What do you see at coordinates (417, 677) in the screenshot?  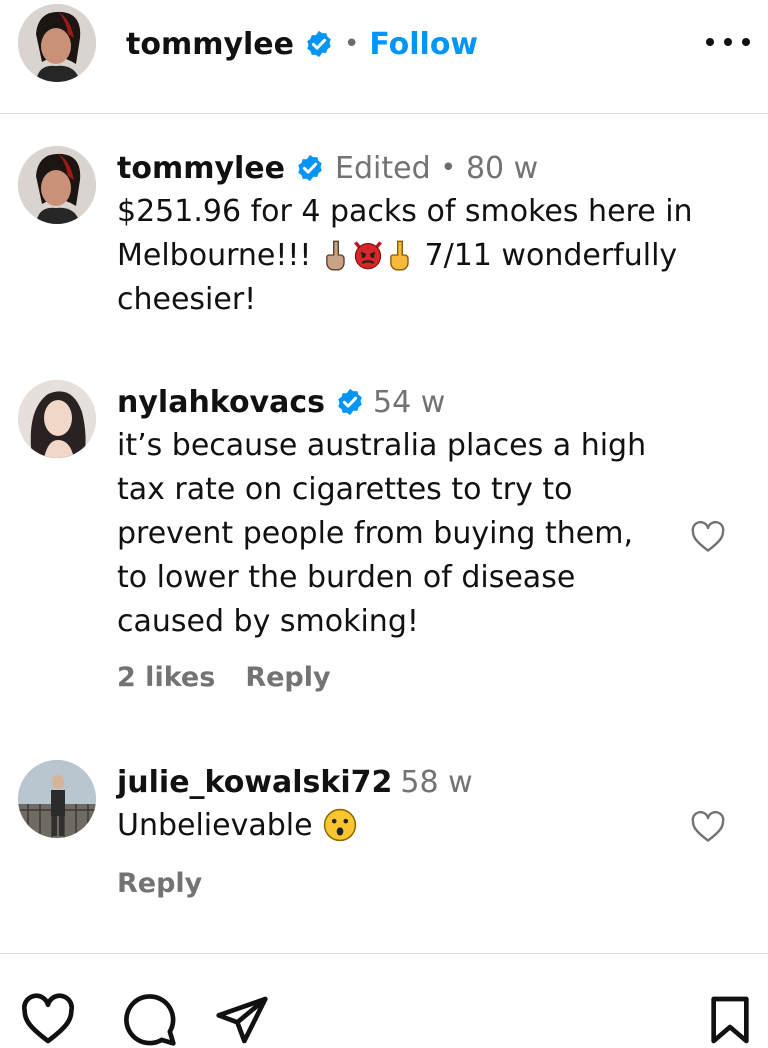 I see `comment-meta: 2 likes Reply` at bounding box center [417, 677].